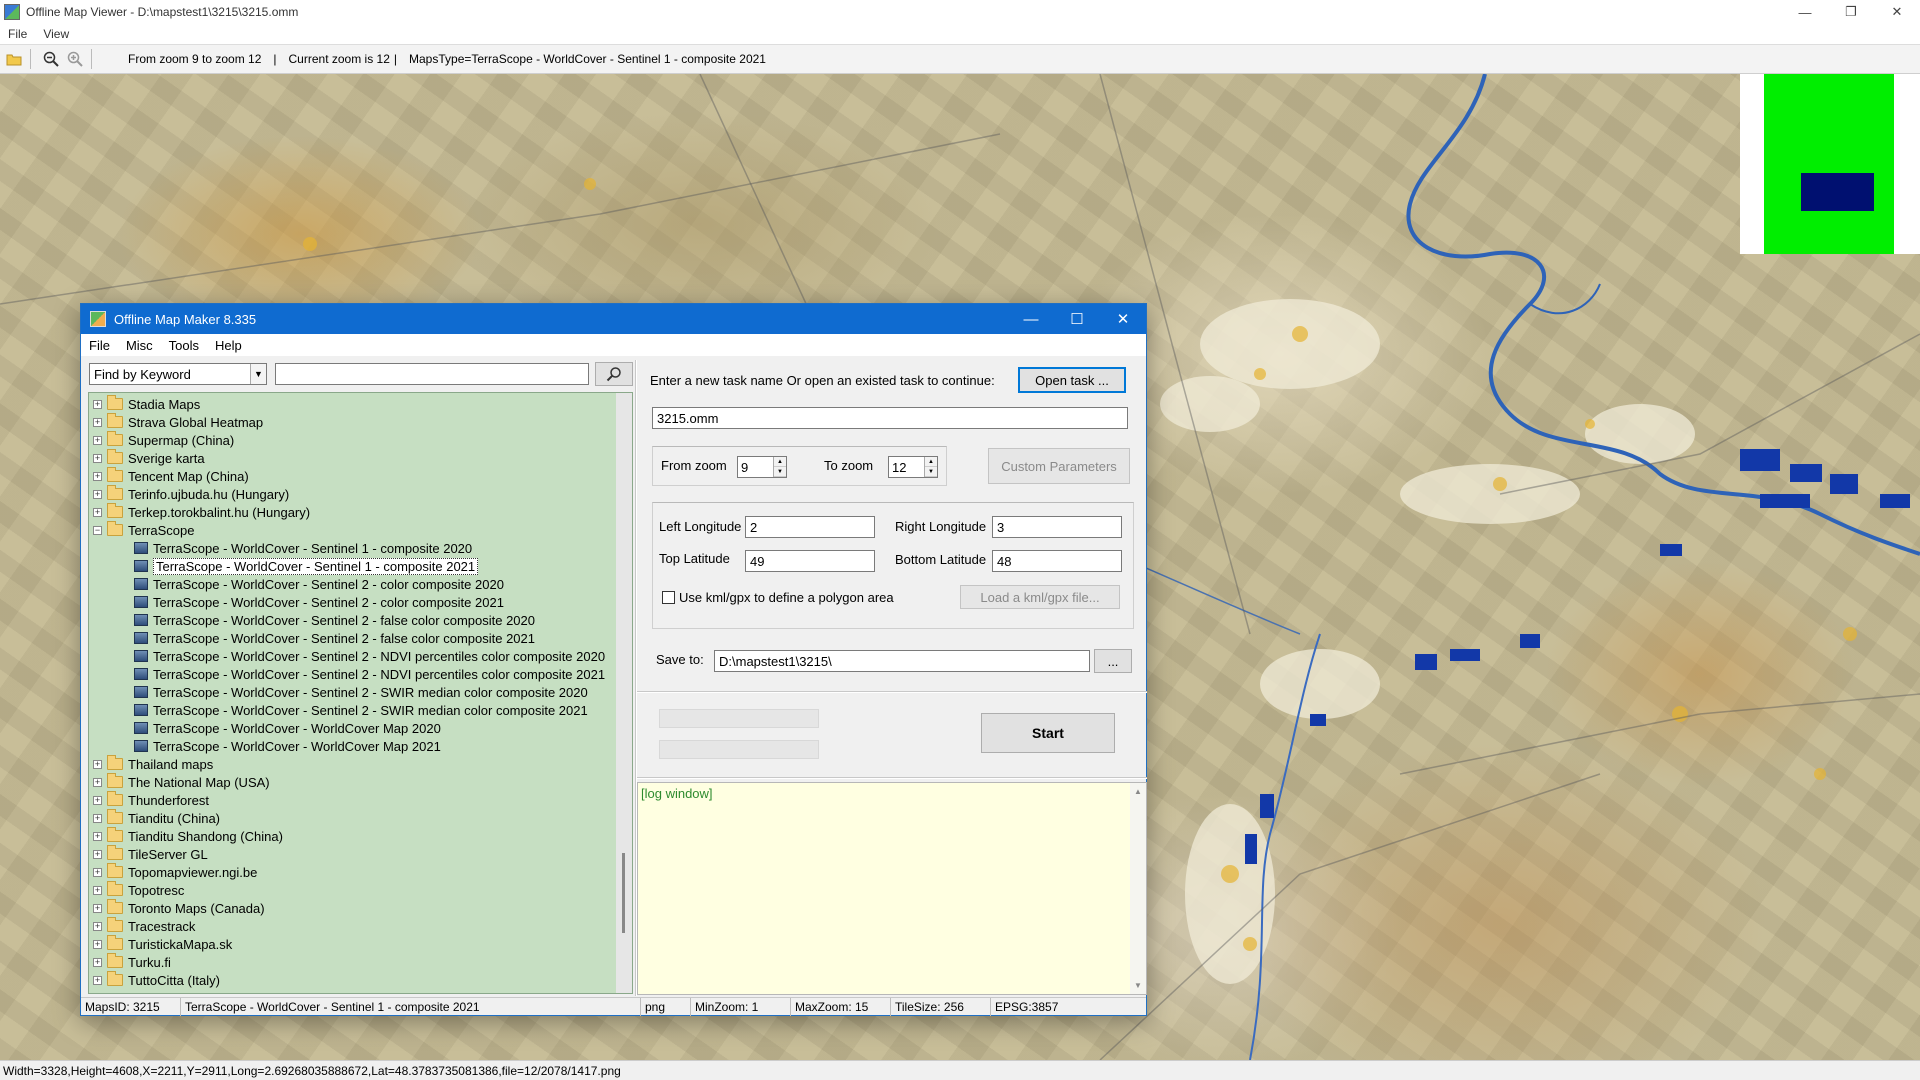 This screenshot has height=1080, width=1920. I want to click on tree-folder: + Supermap (China), so click(163, 440).